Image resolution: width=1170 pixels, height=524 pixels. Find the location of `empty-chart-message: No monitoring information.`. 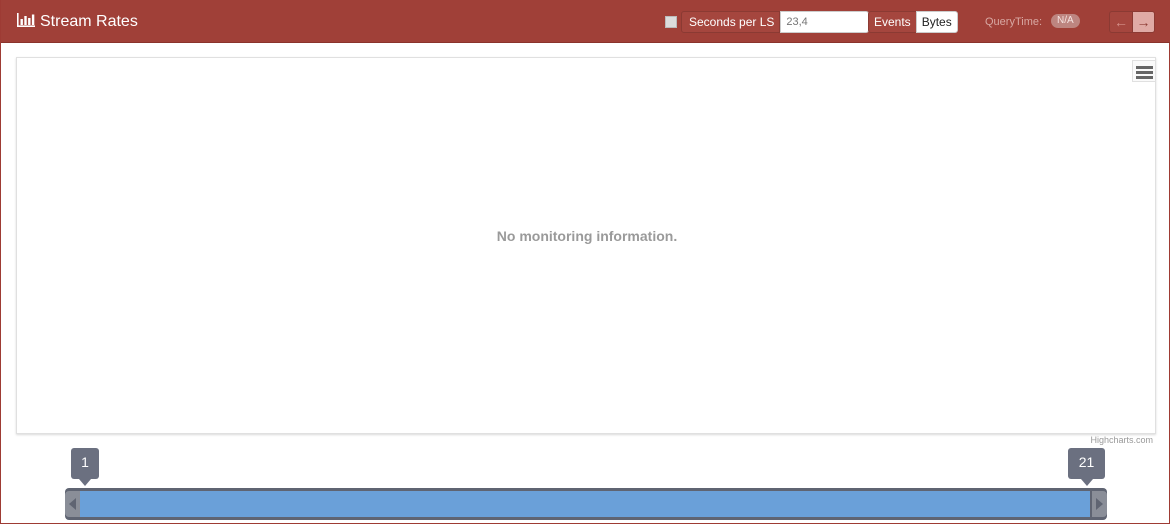

empty-chart-message: No monitoring information. is located at coordinates (587, 236).